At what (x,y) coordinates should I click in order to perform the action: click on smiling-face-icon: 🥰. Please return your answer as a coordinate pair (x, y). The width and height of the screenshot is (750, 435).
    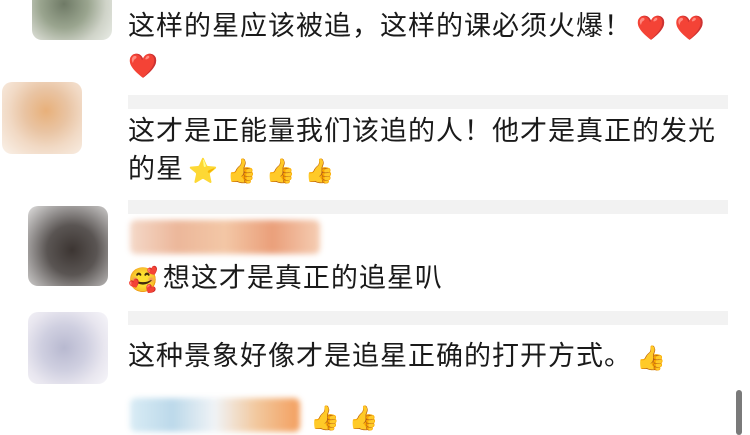
    Looking at the image, I should click on (143, 279).